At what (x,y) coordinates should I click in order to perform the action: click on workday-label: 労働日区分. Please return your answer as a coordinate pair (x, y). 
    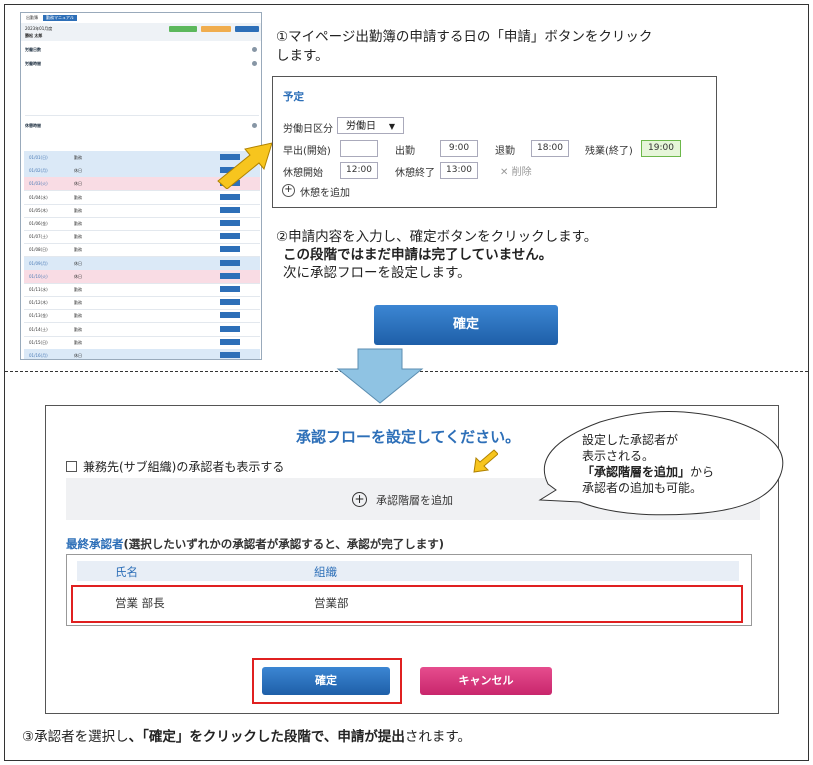
    Looking at the image, I should click on (308, 129).